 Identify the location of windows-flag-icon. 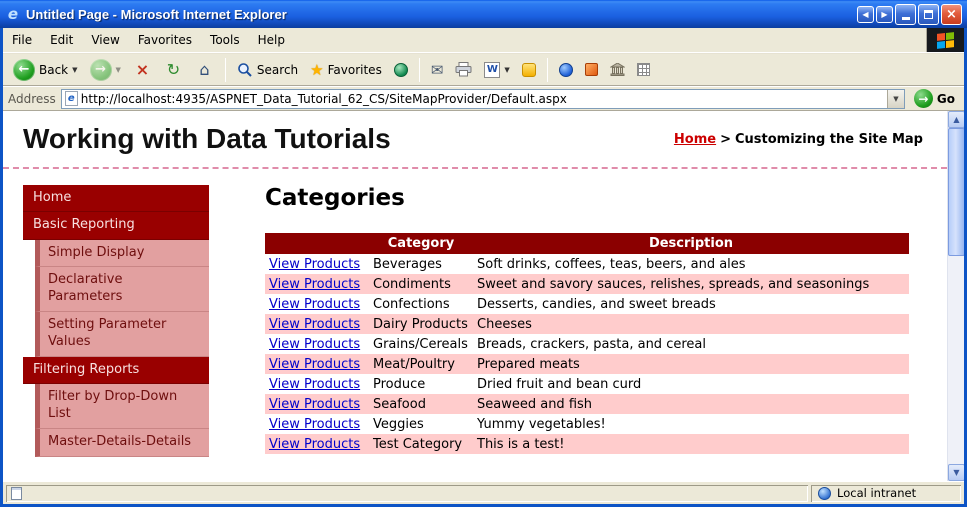
(945, 40).